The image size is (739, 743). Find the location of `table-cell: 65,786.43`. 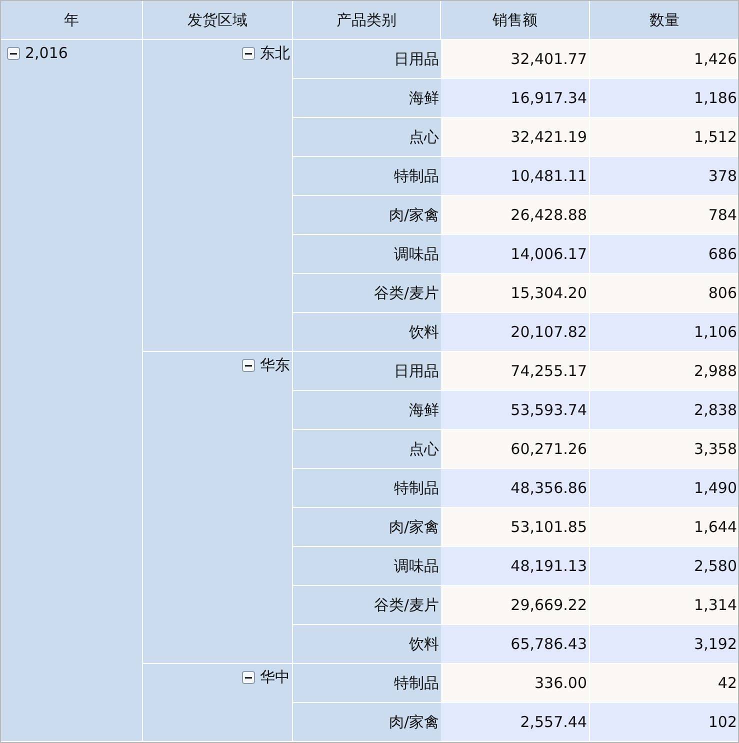

table-cell: 65,786.43 is located at coordinates (515, 644).